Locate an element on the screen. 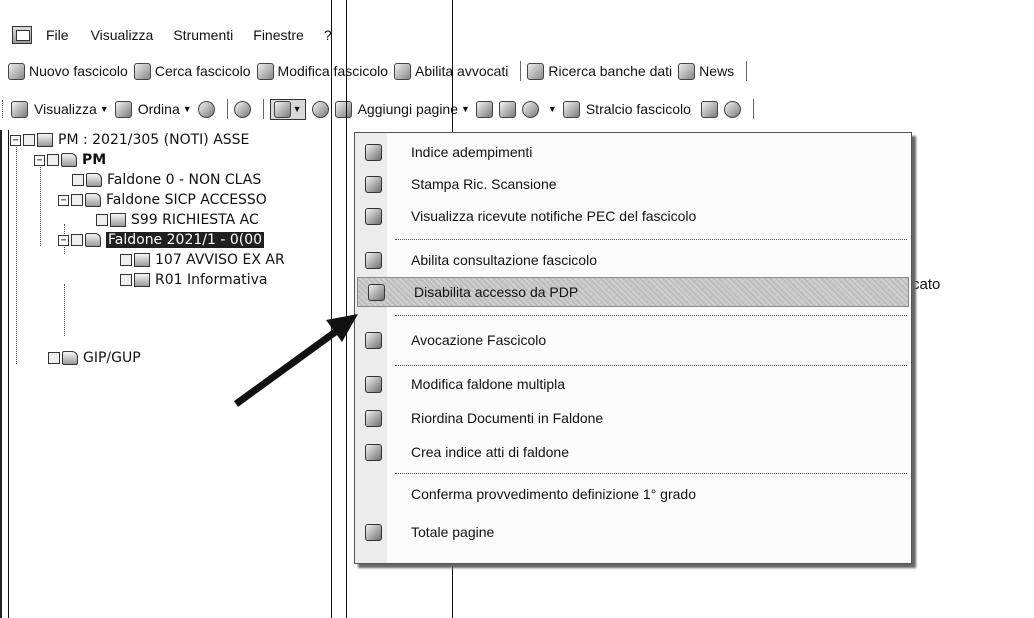 Image resolution: width=1034 pixels, height=618 pixels. mail-receipt-icon is located at coordinates (373, 216).